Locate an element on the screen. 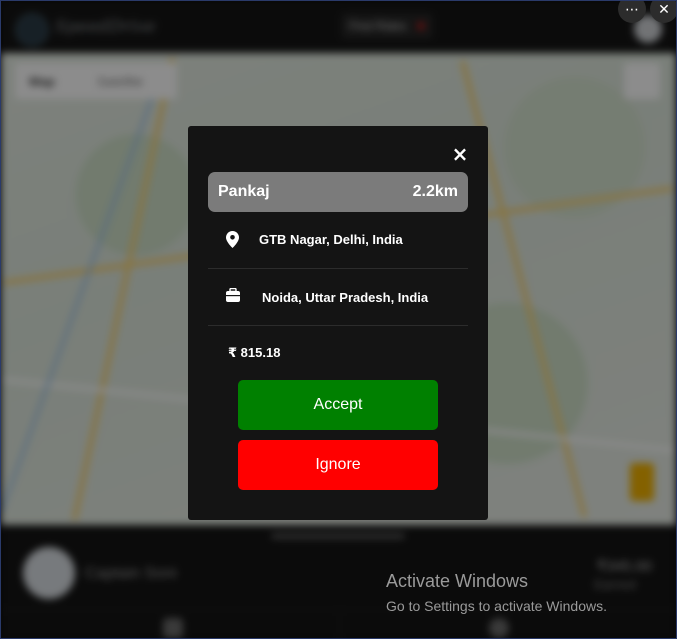  watermark-subtitle: Go to Settings to activate Windows. is located at coordinates (496, 606).